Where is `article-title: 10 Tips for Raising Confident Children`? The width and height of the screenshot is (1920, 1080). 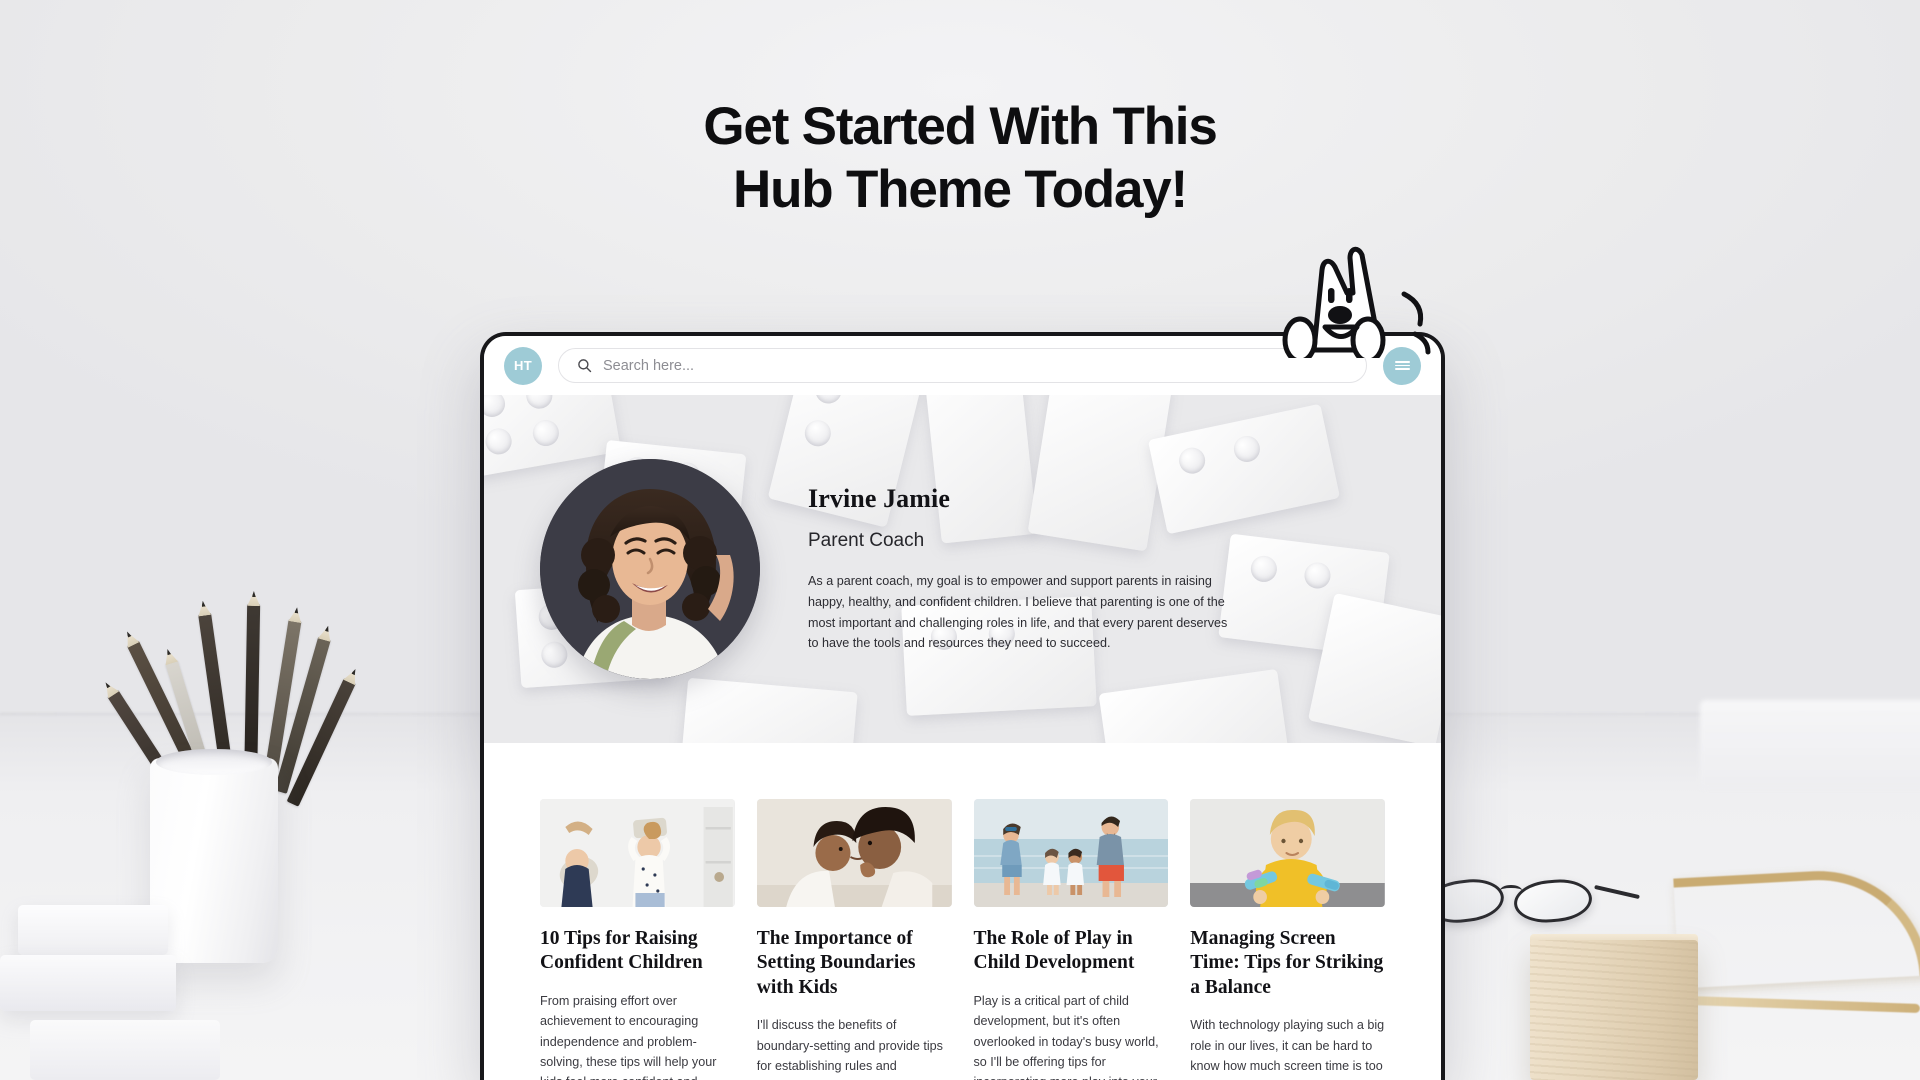 article-title: 10 Tips for Raising Confident Children is located at coordinates (621, 951).